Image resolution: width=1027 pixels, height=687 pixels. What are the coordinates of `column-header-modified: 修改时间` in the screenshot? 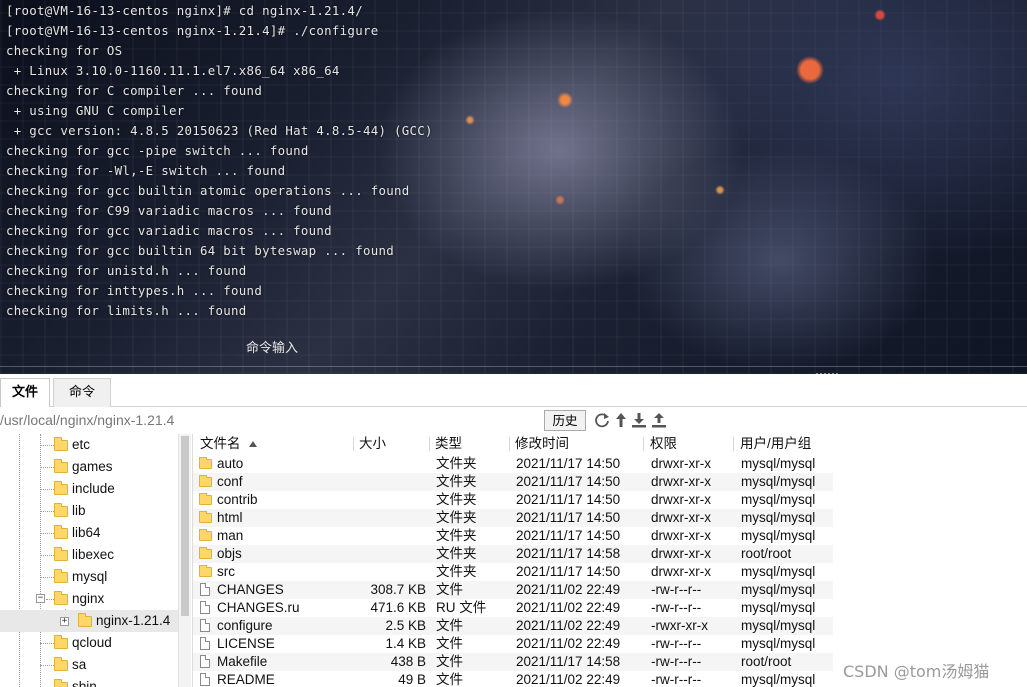 It's located at (542, 444).